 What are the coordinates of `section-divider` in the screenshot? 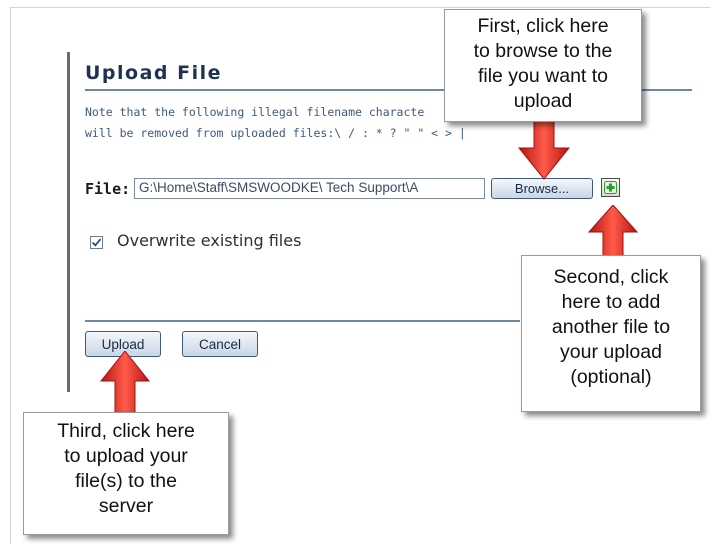 It's located at (302, 321).